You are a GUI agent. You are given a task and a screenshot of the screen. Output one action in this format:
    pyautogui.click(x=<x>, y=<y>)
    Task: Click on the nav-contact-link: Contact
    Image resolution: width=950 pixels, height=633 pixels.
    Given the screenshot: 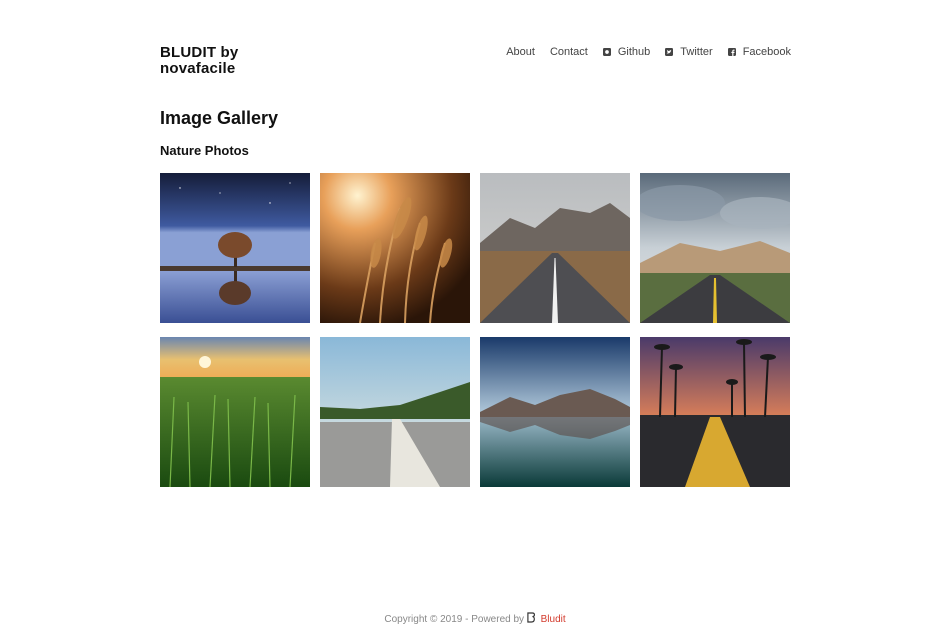 What is the action you would take?
    pyautogui.click(x=569, y=52)
    